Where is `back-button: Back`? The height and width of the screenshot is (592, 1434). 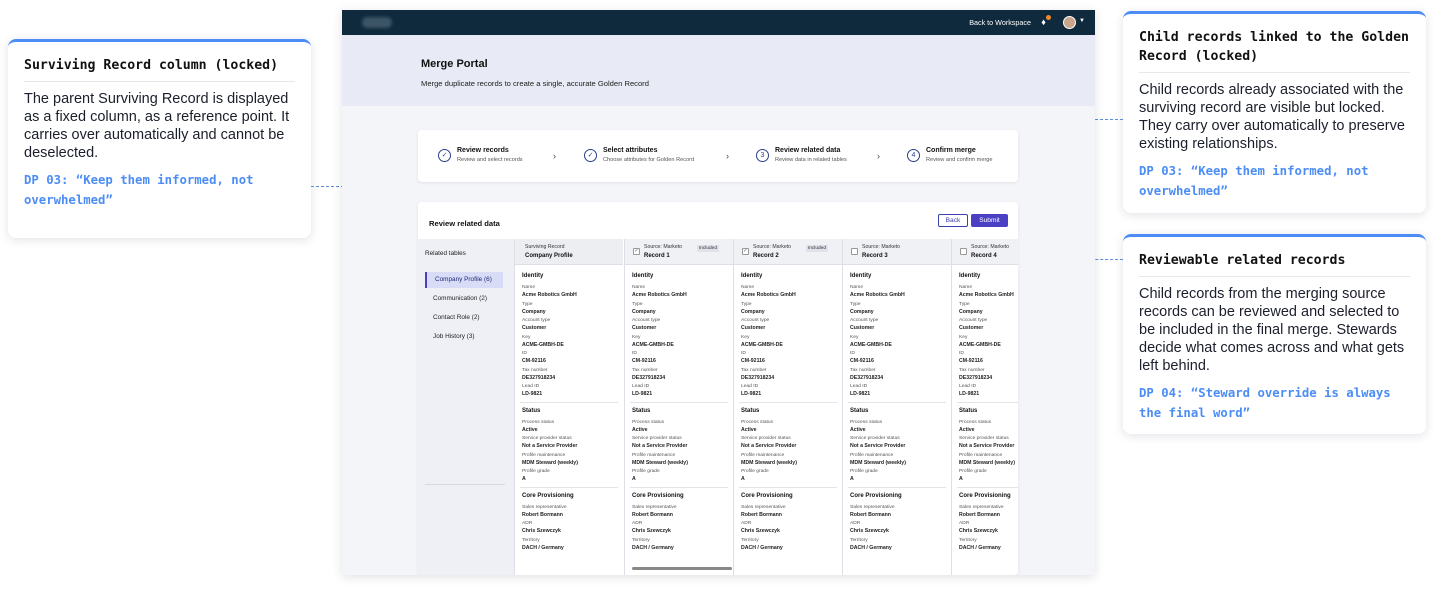 back-button: Back is located at coordinates (953, 220).